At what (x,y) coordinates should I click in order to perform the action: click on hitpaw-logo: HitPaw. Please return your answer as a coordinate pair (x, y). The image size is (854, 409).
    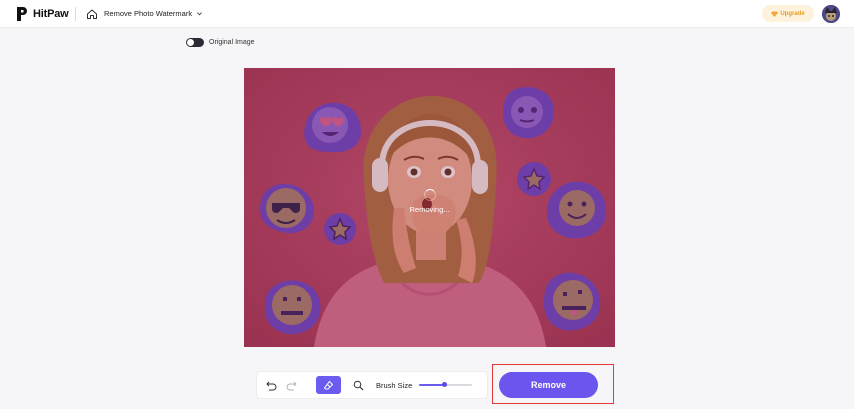
    Looking at the image, I should click on (42, 14).